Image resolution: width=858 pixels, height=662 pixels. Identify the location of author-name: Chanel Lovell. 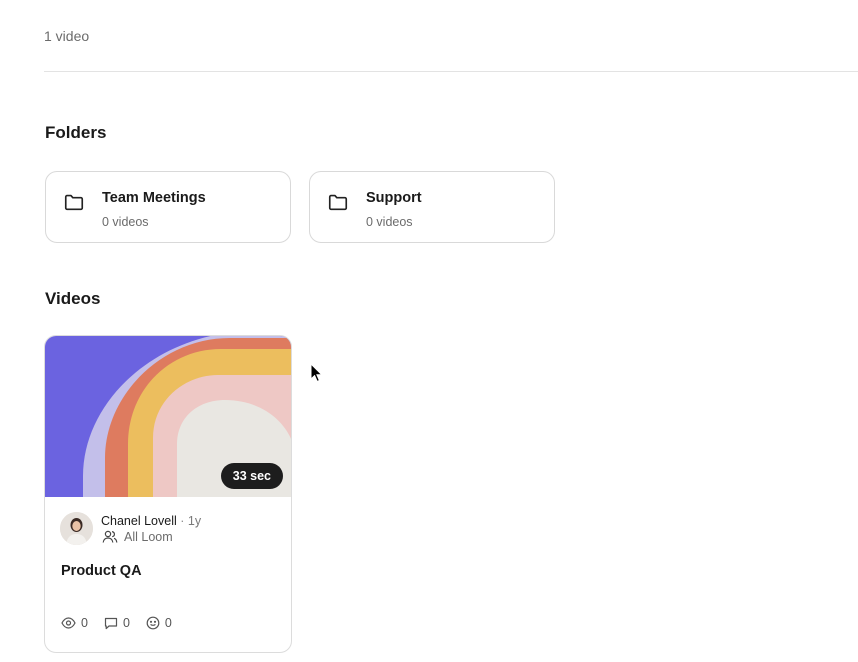
(139, 521).